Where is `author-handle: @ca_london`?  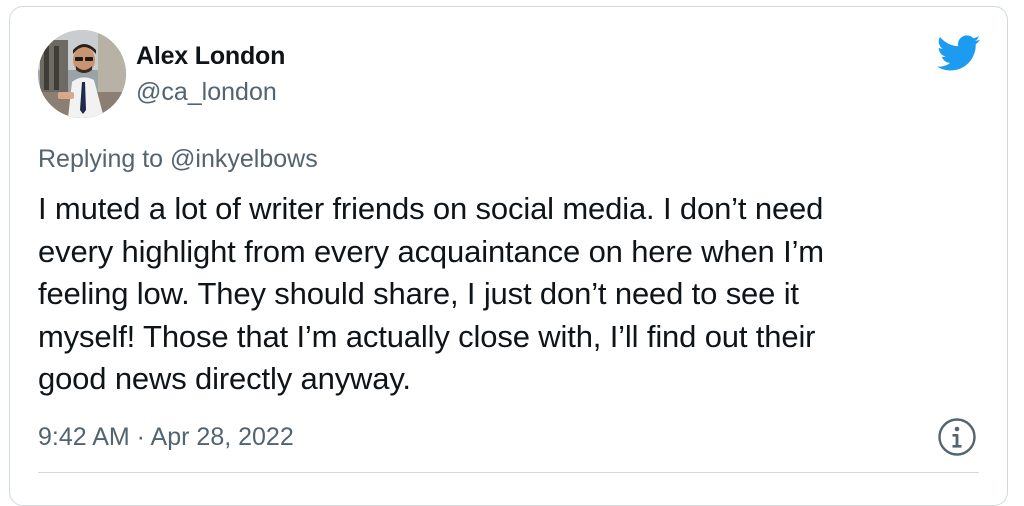 author-handle: @ca_london is located at coordinates (206, 92).